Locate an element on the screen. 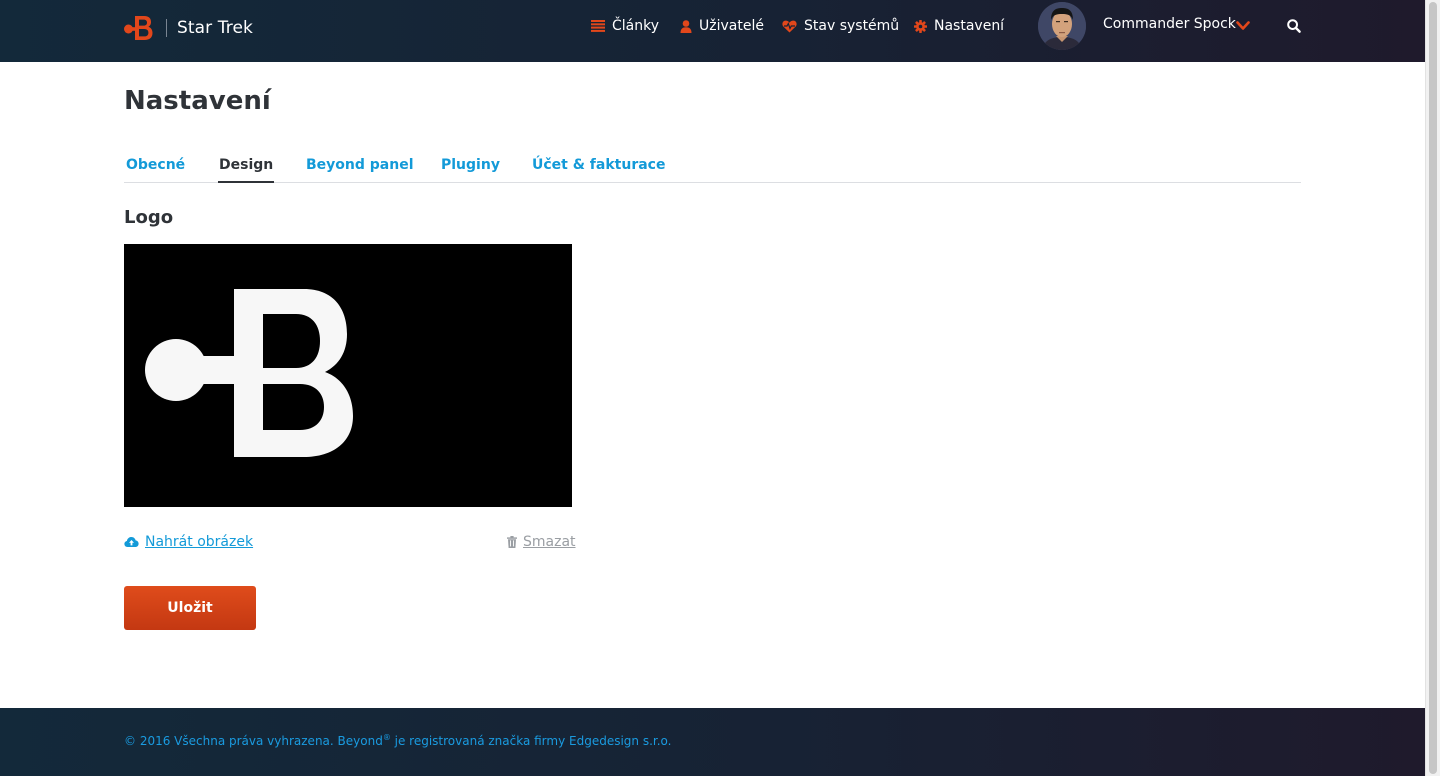 The image size is (1440, 776). tab-design: Design is located at coordinates (246, 170).